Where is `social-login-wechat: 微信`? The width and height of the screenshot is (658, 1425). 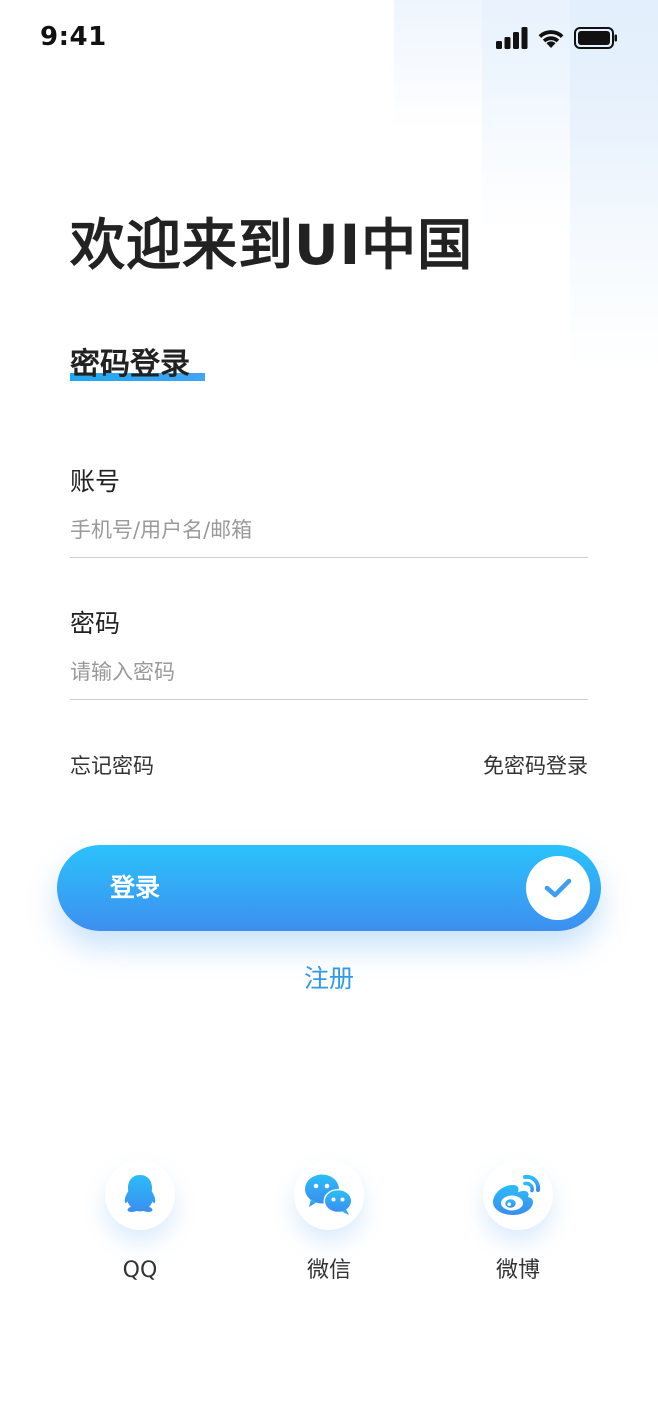
social-login-wechat: 微信 is located at coordinates (329, 1223).